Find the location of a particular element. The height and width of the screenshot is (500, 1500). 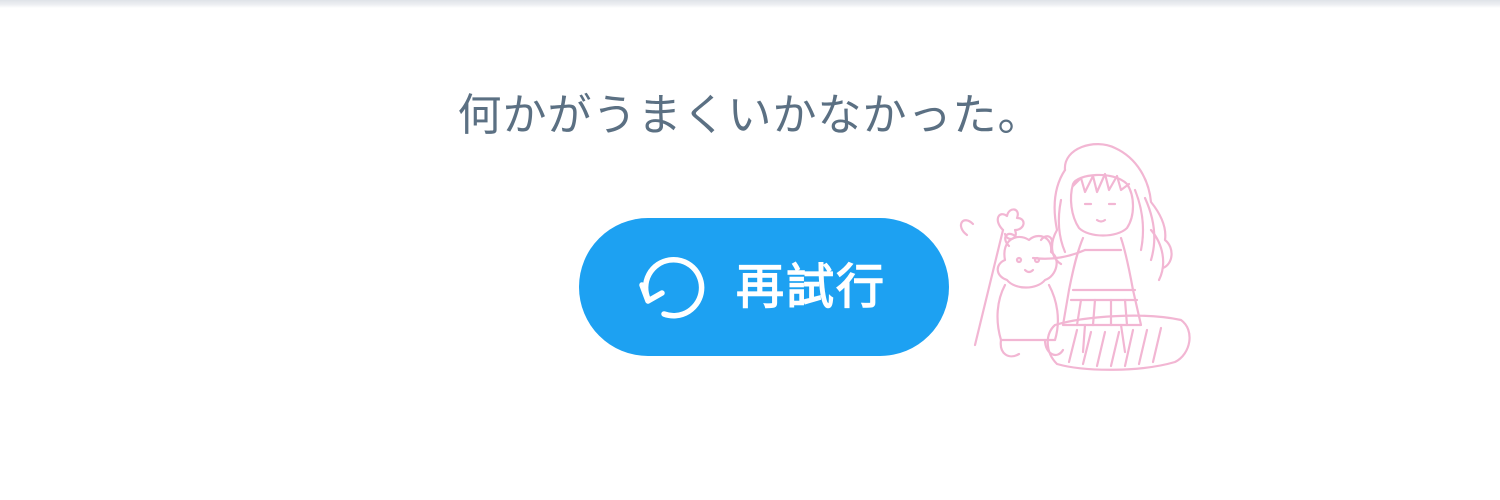

girl-with-teddy-bear-sticker is located at coordinates (1070, 257).